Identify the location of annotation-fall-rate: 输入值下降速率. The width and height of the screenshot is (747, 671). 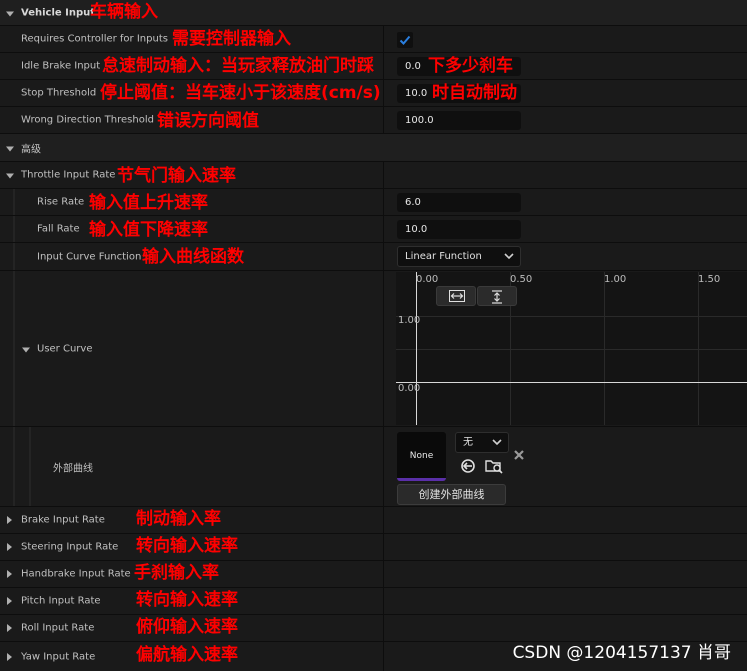
(148, 230).